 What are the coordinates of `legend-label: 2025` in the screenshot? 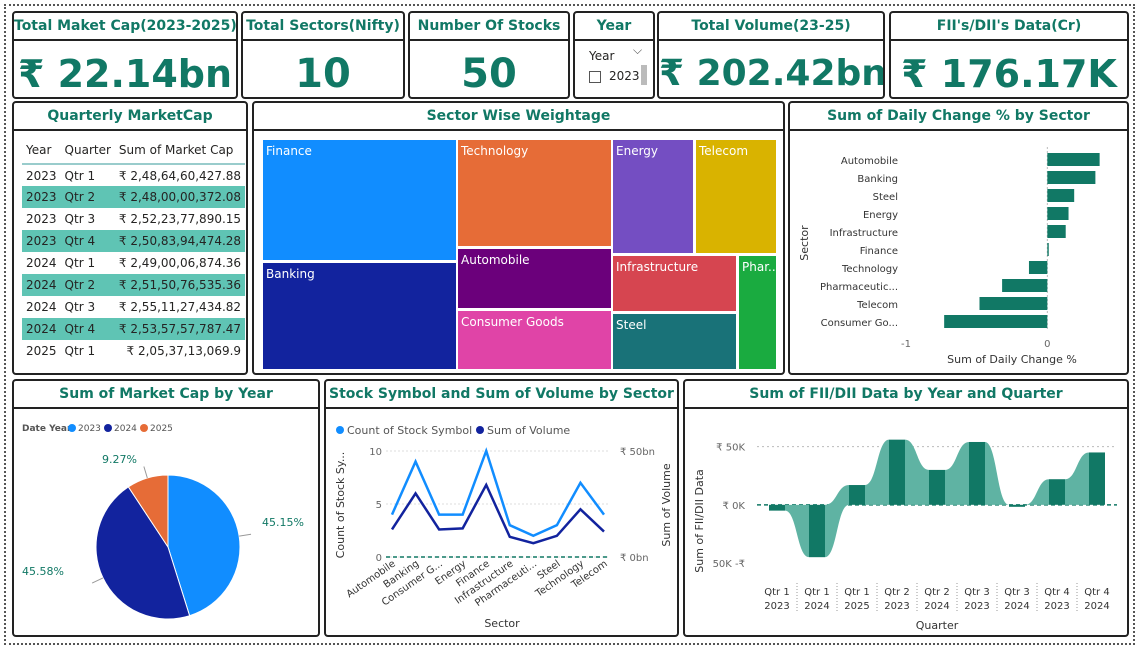 It's located at (161, 429).